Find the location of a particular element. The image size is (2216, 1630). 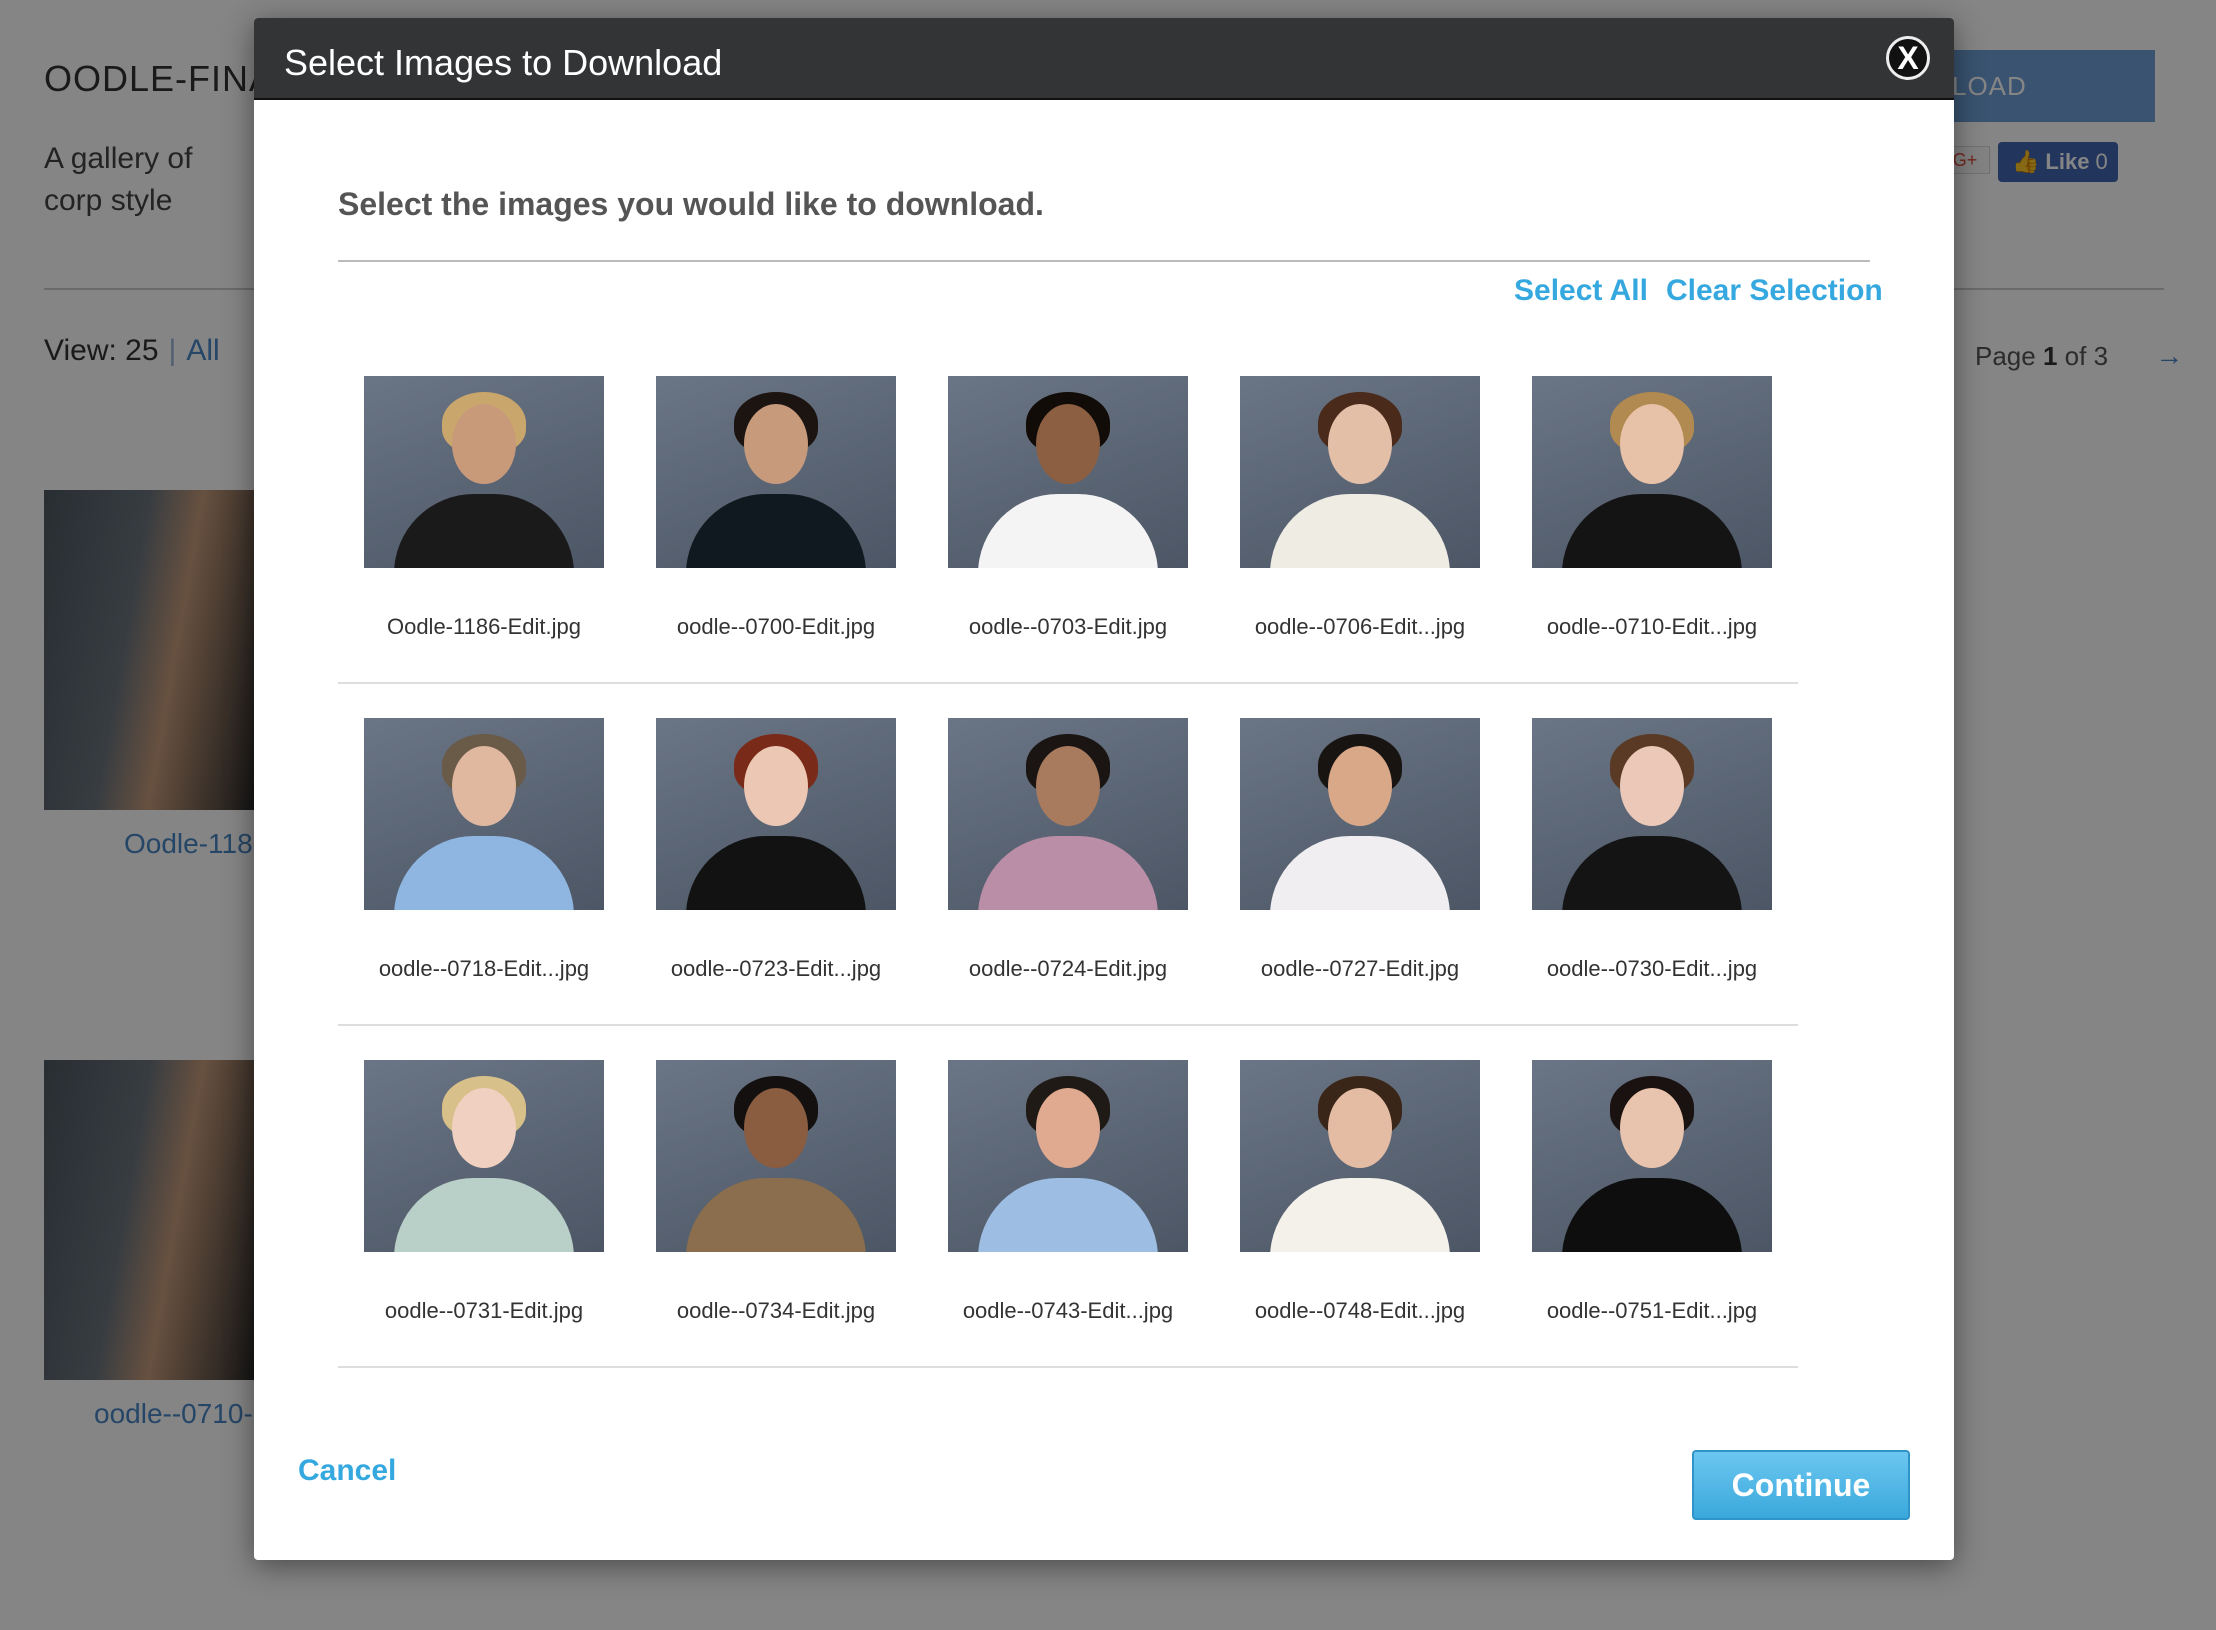

close-button: X is located at coordinates (1908, 58).